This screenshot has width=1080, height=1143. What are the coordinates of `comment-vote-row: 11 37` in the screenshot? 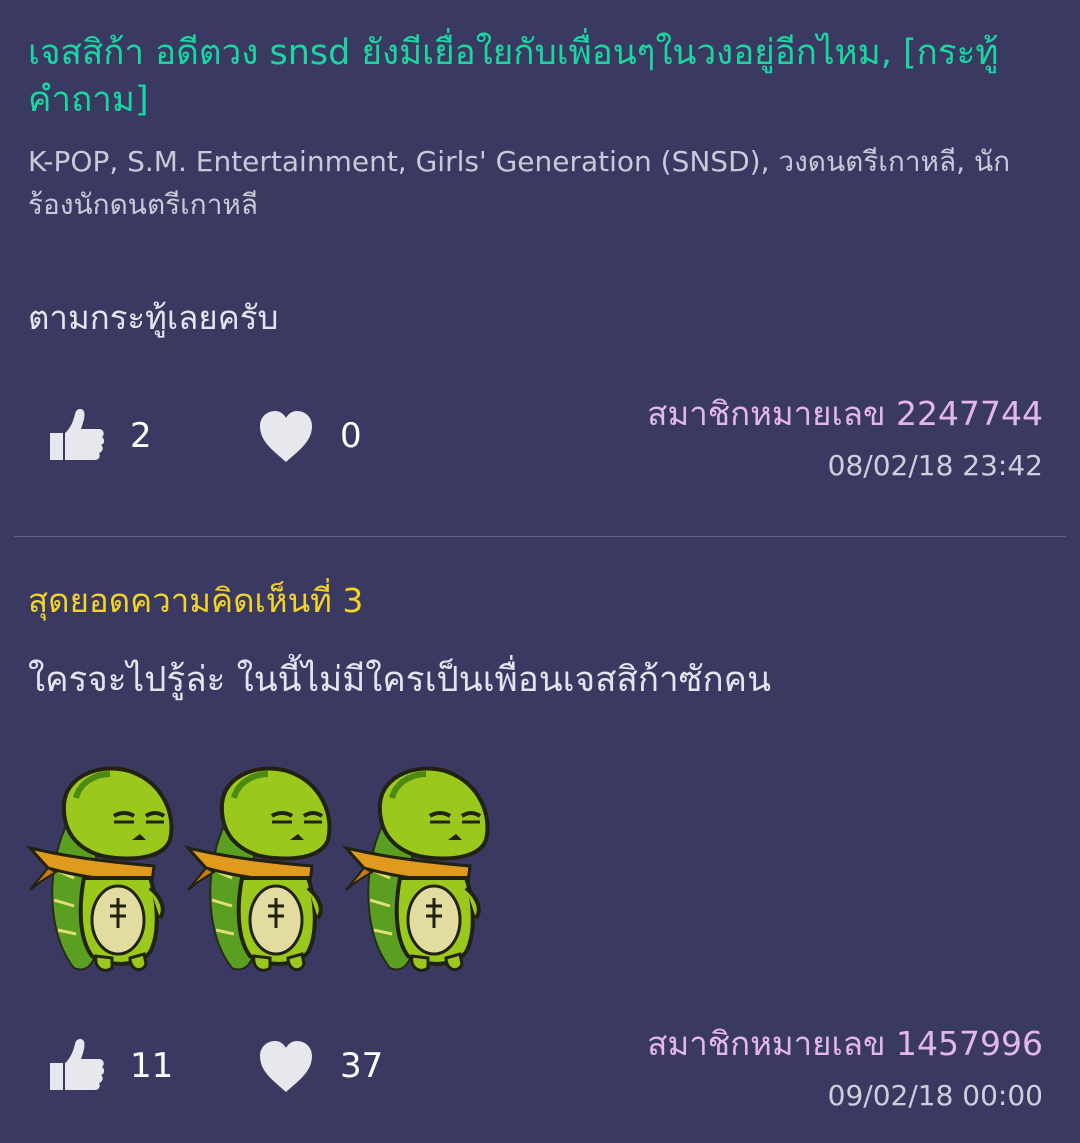 It's located at (254, 1066).